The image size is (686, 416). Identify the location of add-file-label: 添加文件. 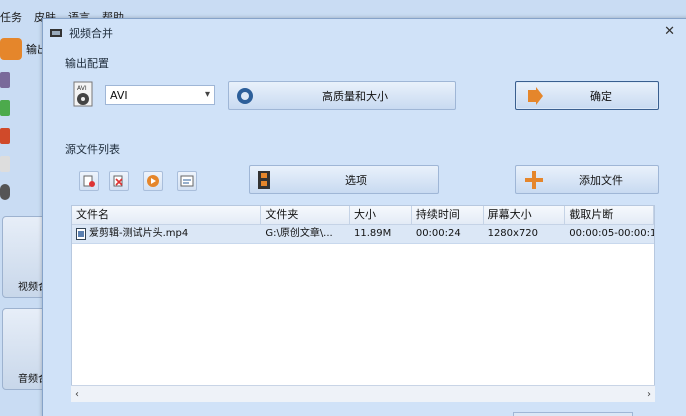
(601, 180).